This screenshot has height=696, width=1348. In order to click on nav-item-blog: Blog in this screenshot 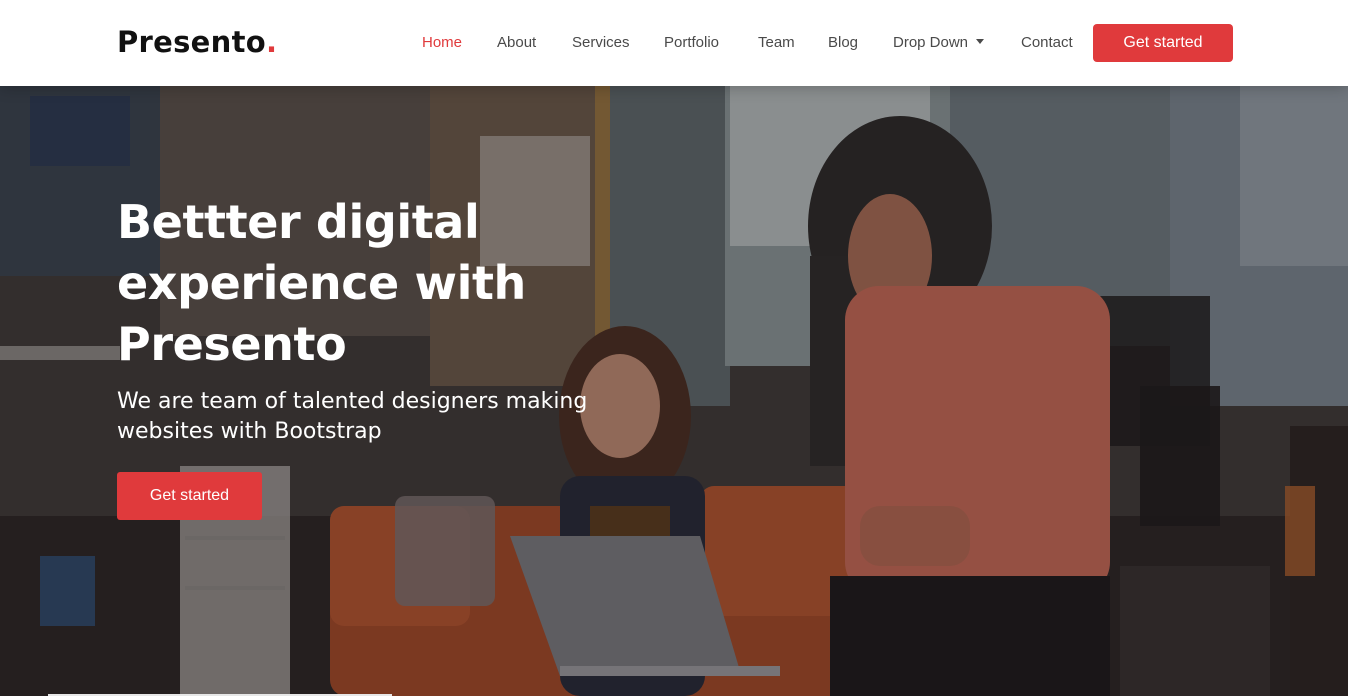, I will do `click(843, 43)`.